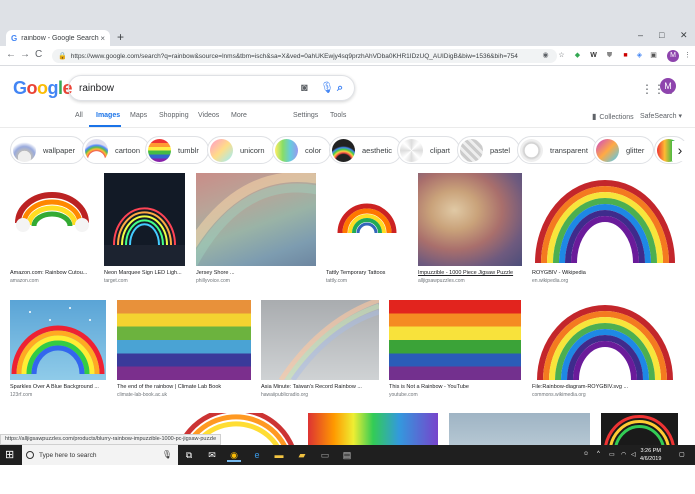 The width and height of the screenshot is (695, 494). Describe the element at coordinates (208, 115) in the screenshot. I see `tab-videos: Videos` at that location.